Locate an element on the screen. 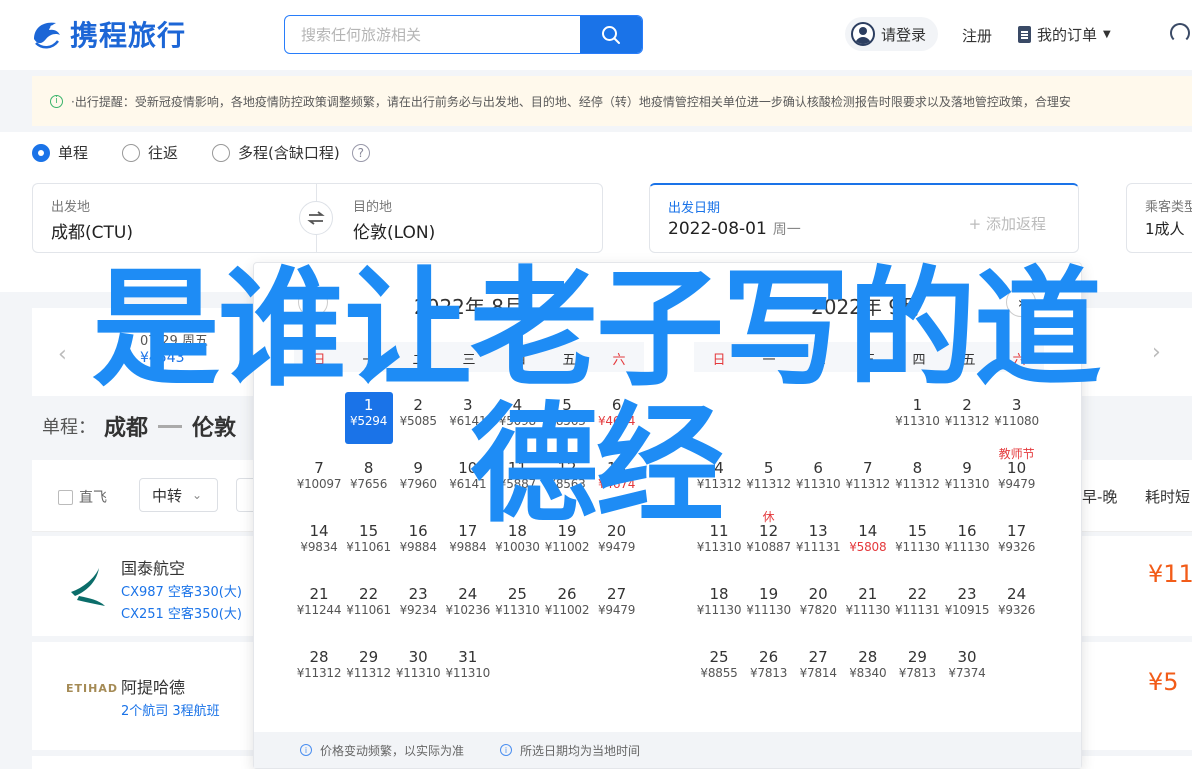 The width and height of the screenshot is (1192, 769). calendar-day: 11 ¥11310 is located at coordinates (719, 544).